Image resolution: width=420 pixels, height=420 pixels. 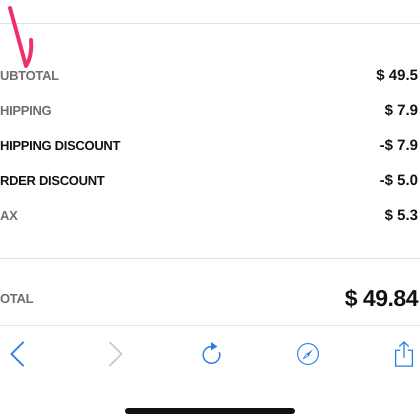 What do you see at coordinates (29, 75) in the screenshot?
I see `summary-label: UBTOTAL` at bounding box center [29, 75].